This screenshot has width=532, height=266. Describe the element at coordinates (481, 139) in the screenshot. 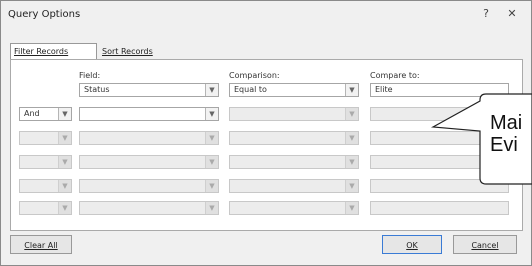

I see `callout-bubble` at that location.